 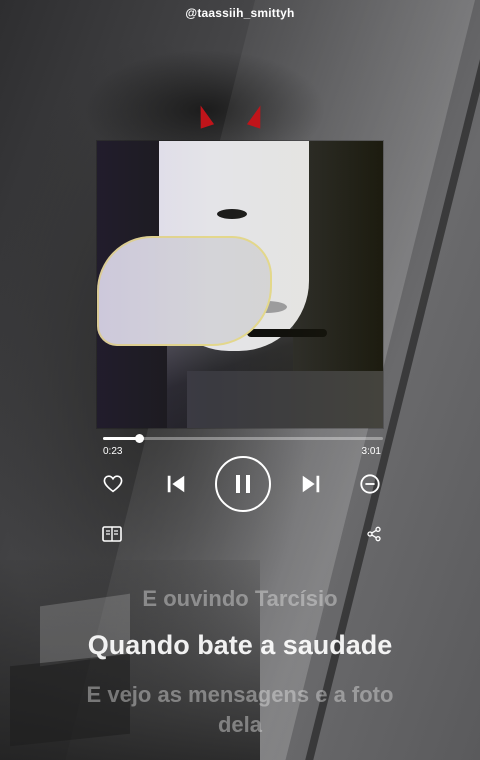 I want to click on elapsed-time: 0:23, so click(x=113, y=451).